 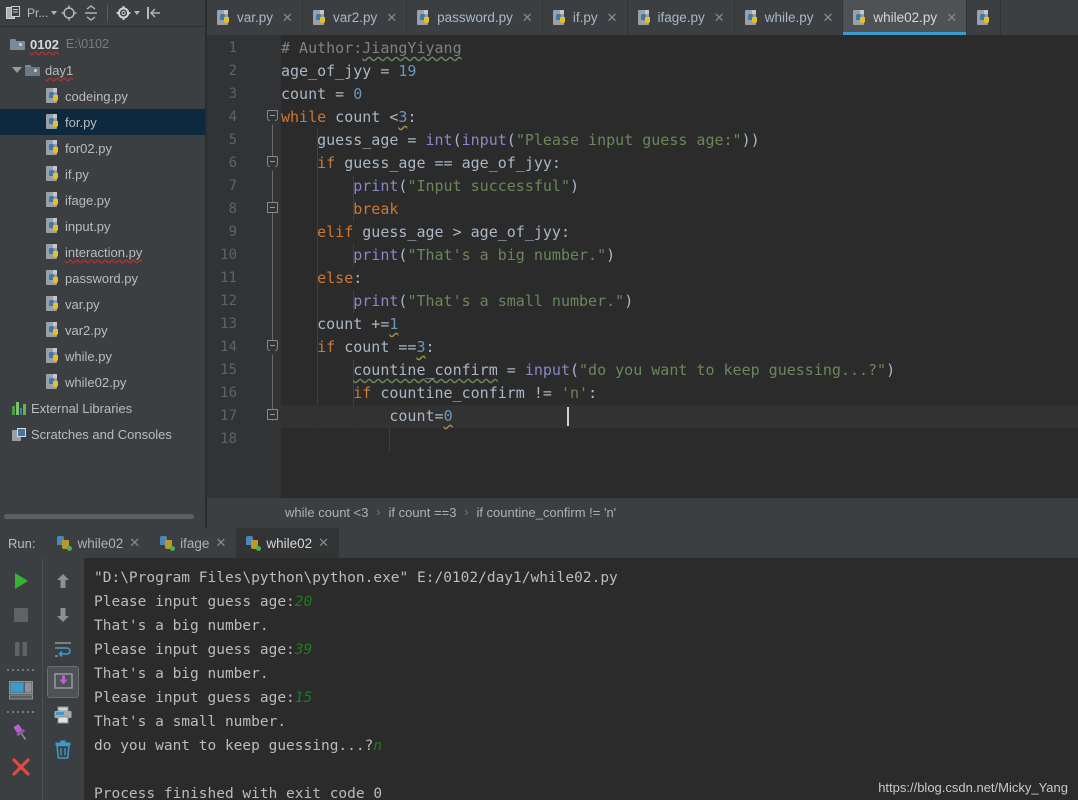 What do you see at coordinates (326, 512) in the screenshot?
I see `breadcrumb-item-0: while count <3` at bounding box center [326, 512].